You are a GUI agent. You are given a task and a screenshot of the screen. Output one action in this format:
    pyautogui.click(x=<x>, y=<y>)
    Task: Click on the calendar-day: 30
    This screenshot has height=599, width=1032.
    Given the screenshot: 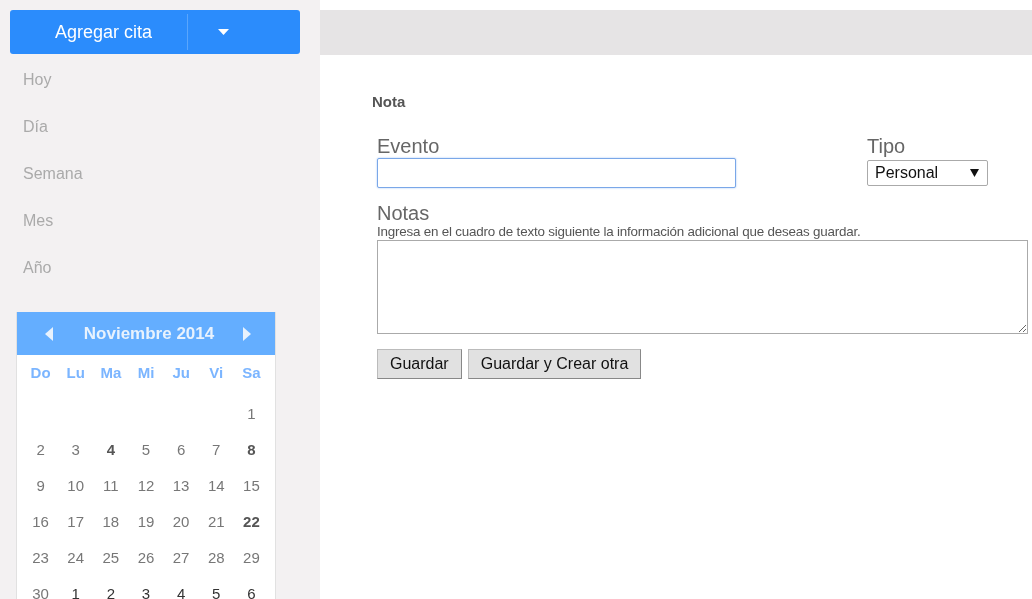 What is the action you would take?
    pyautogui.click(x=40, y=591)
    